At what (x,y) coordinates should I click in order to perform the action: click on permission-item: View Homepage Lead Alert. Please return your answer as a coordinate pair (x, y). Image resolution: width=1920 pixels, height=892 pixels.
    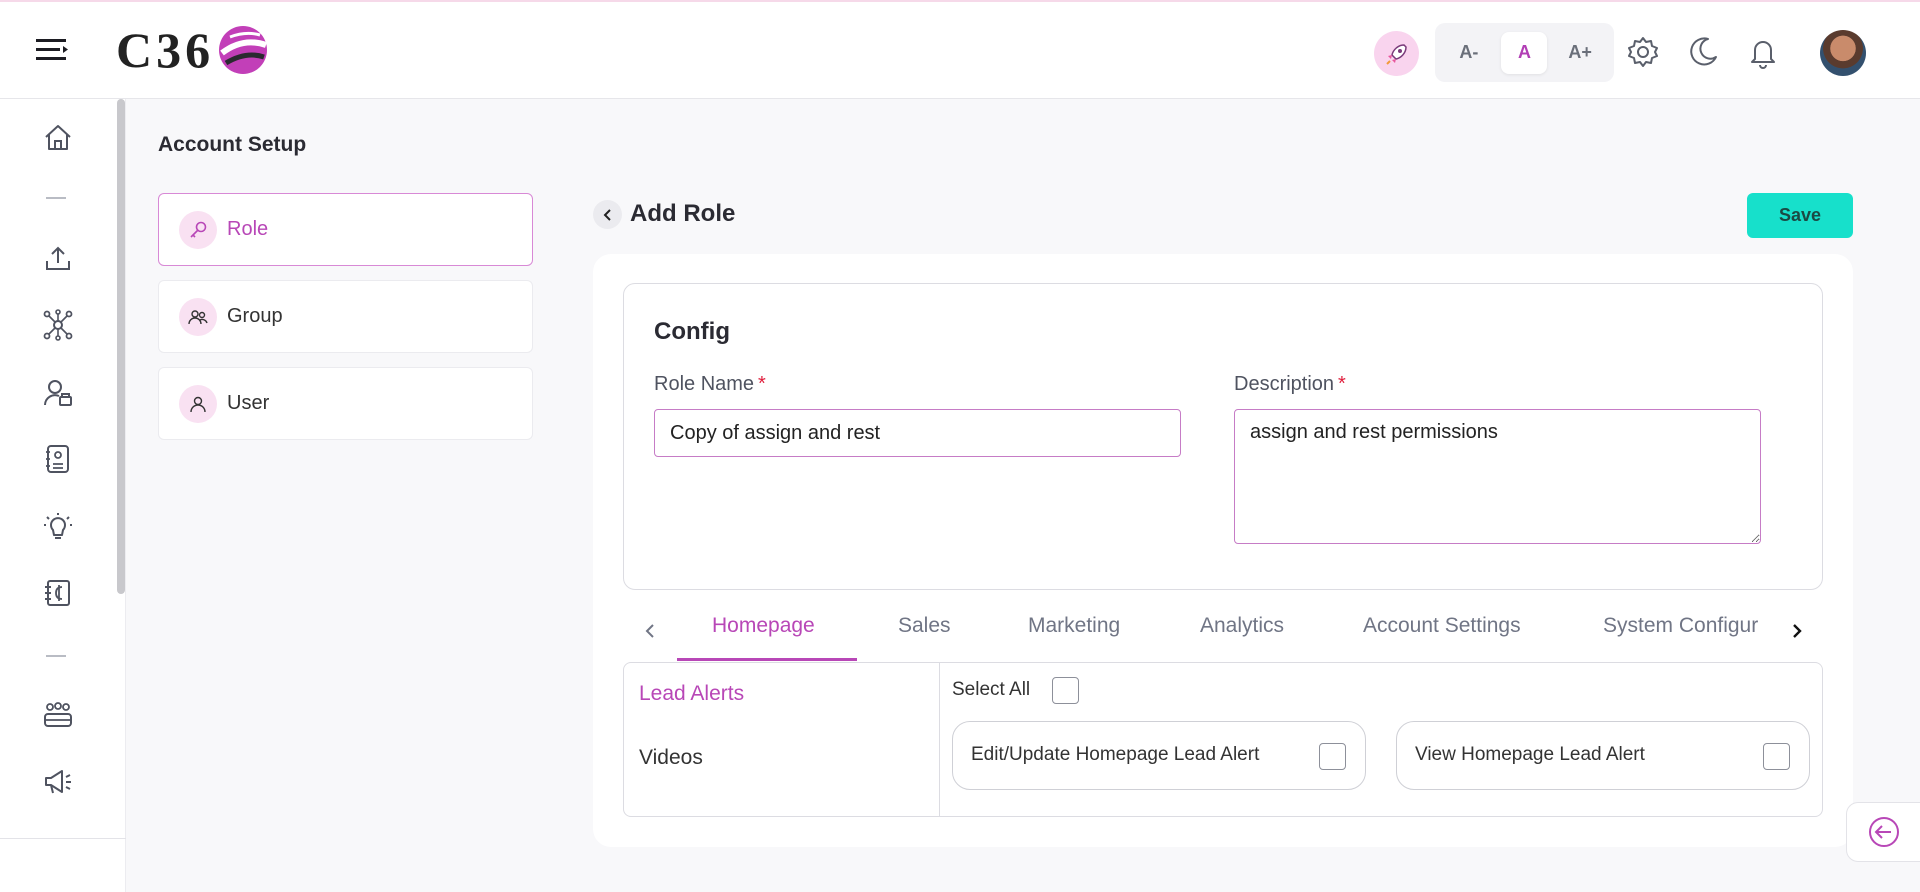
    Looking at the image, I should click on (1603, 755).